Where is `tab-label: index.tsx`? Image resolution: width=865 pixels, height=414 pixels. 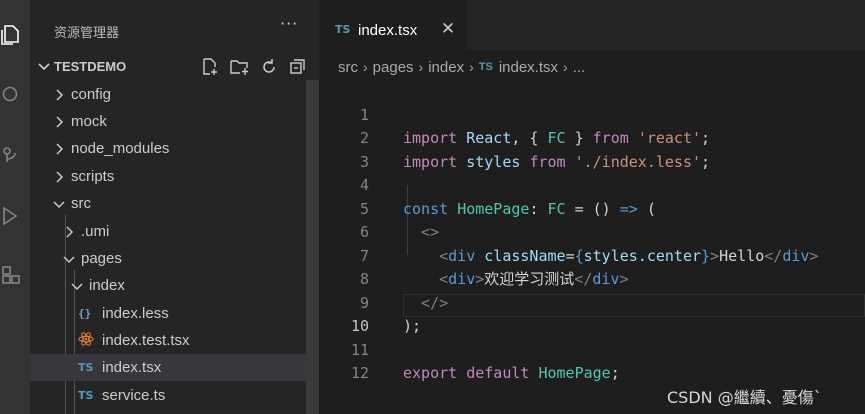 tab-label: index.tsx is located at coordinates (388, 30).